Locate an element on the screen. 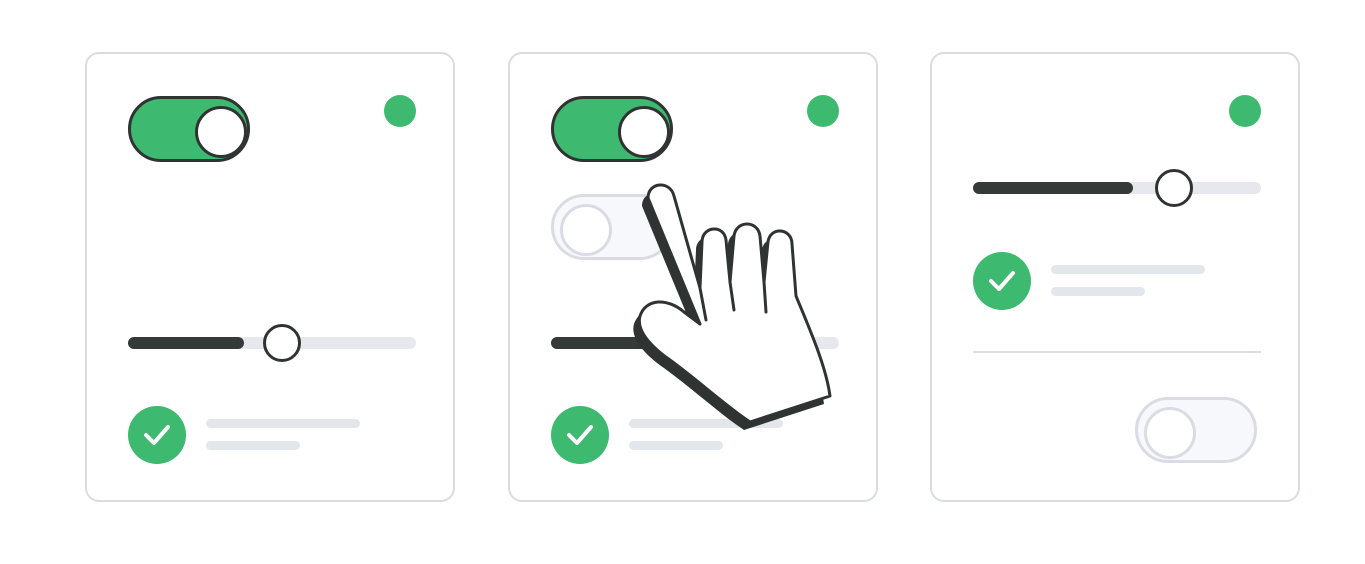 The height and width of the screenshot is (564, 1365). toggle-switch-off is located at coordinates (1196, 430).